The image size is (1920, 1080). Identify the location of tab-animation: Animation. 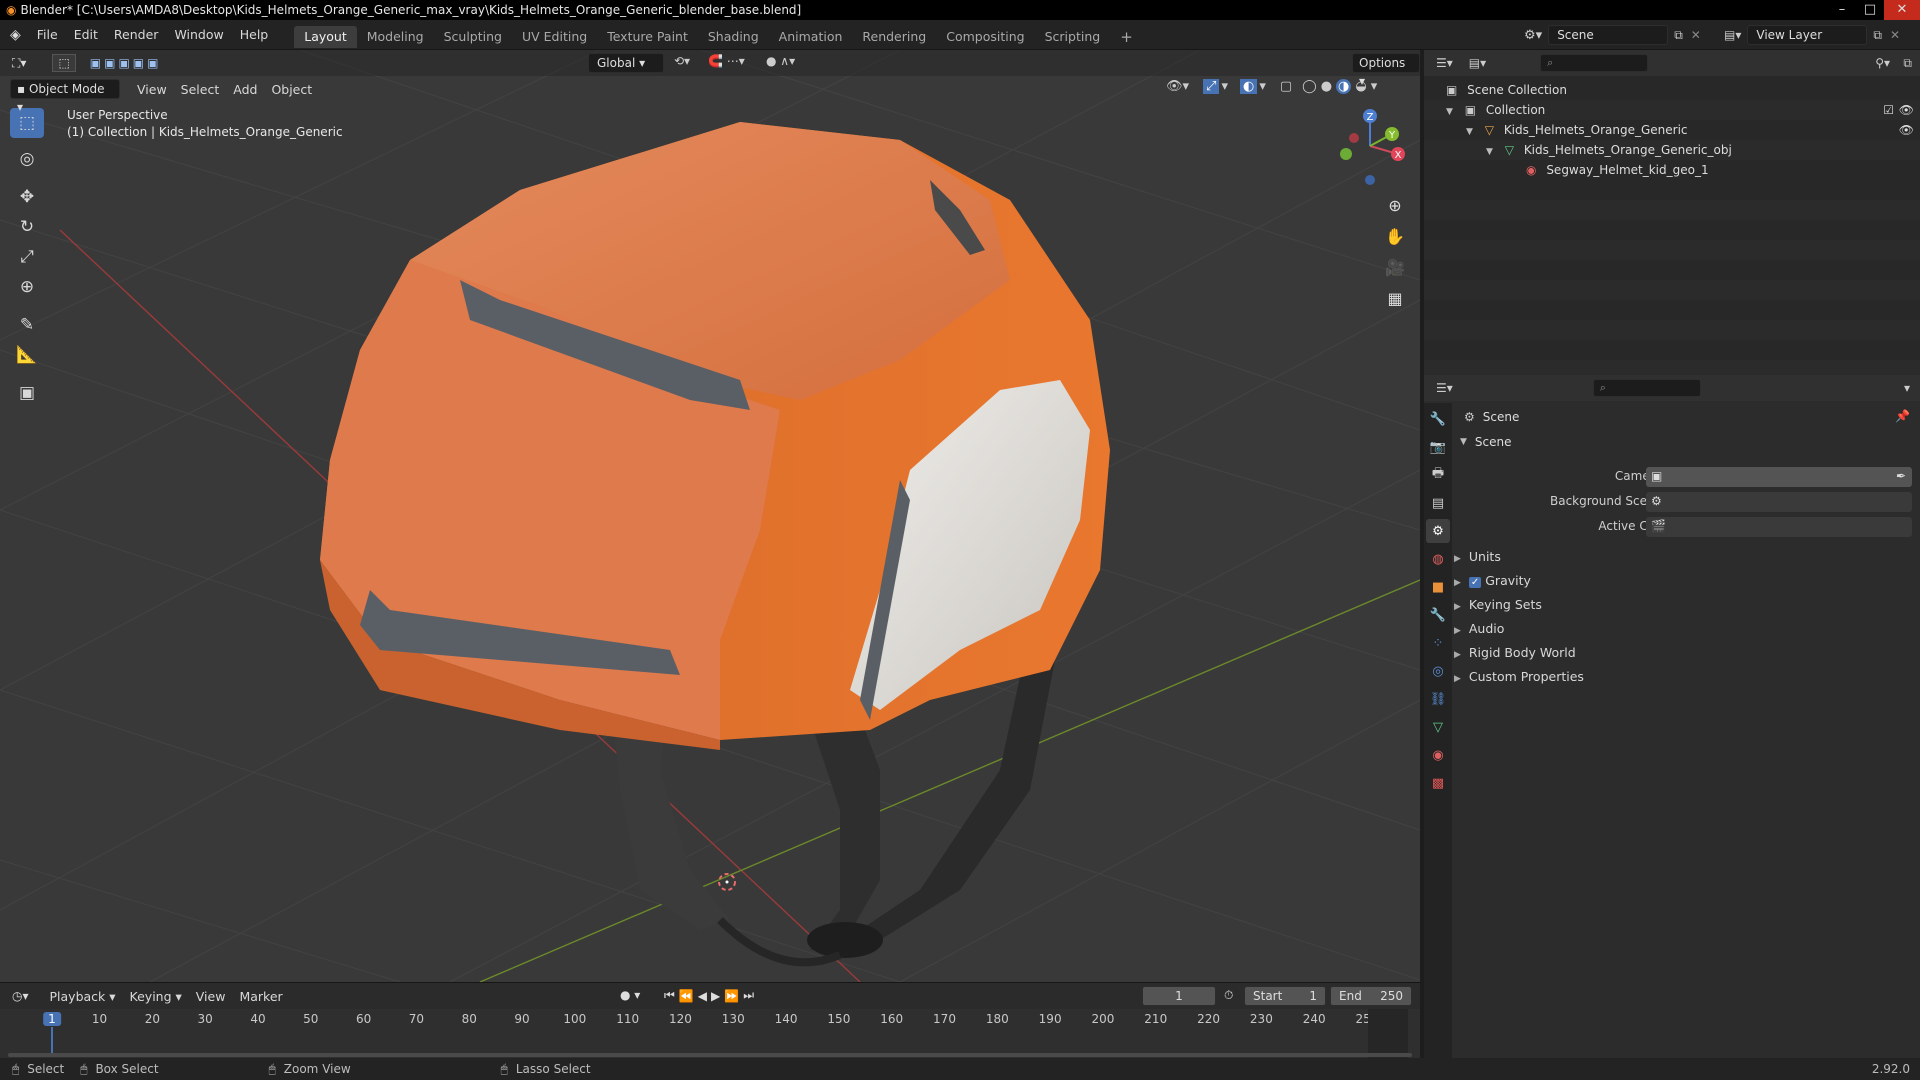
(811, 37).